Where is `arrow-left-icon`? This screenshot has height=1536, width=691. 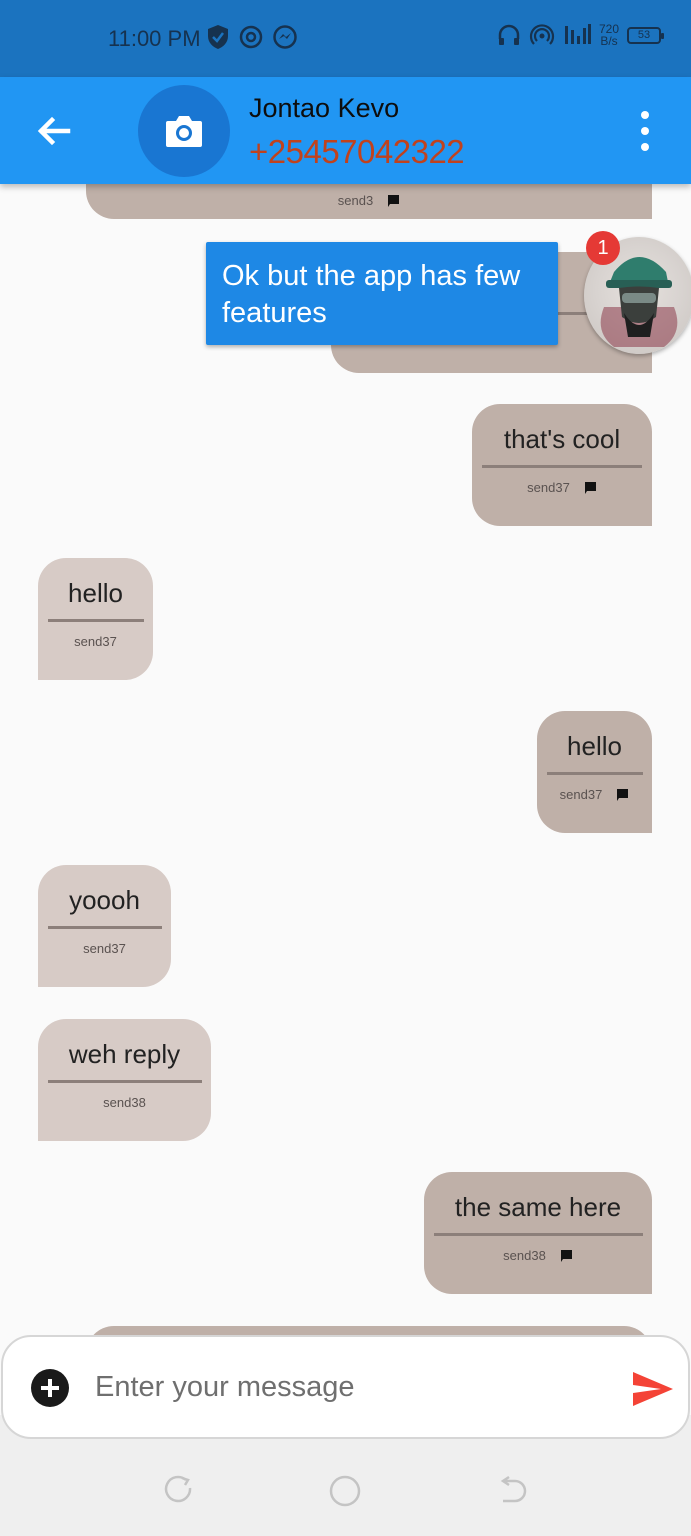
arrow-left-icon is located at coordinates (54, 131).